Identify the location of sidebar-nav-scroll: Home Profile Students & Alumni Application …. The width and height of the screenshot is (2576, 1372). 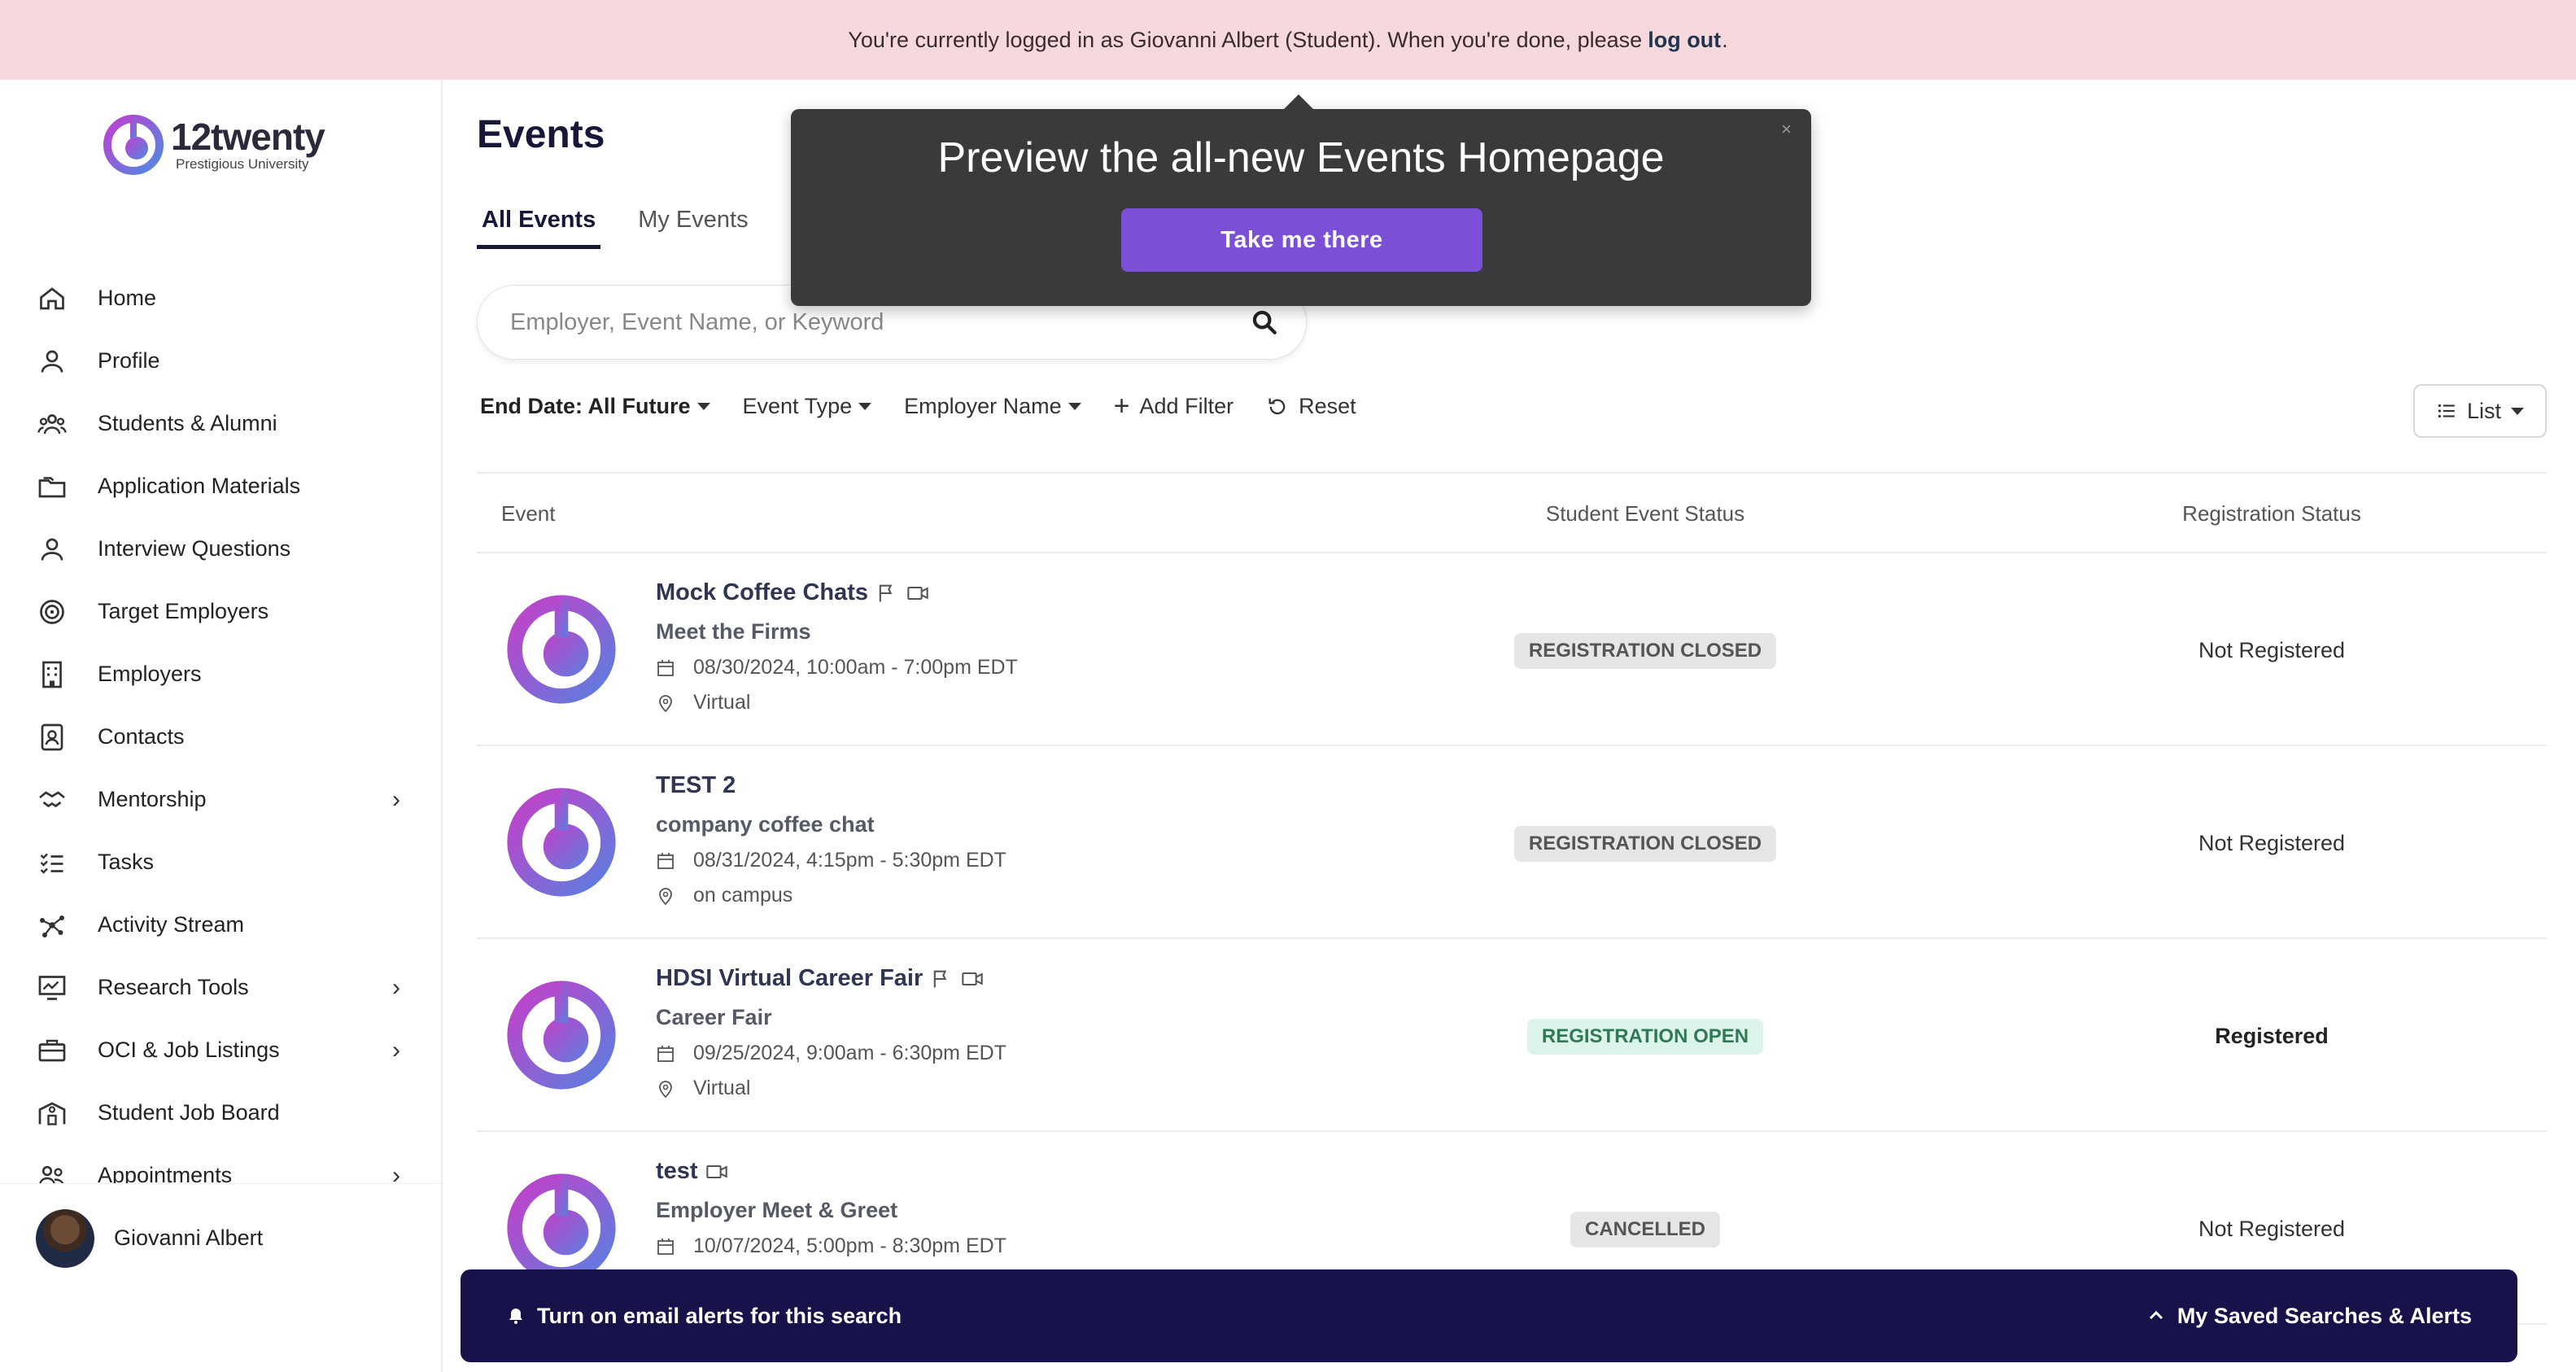
(221, 699).